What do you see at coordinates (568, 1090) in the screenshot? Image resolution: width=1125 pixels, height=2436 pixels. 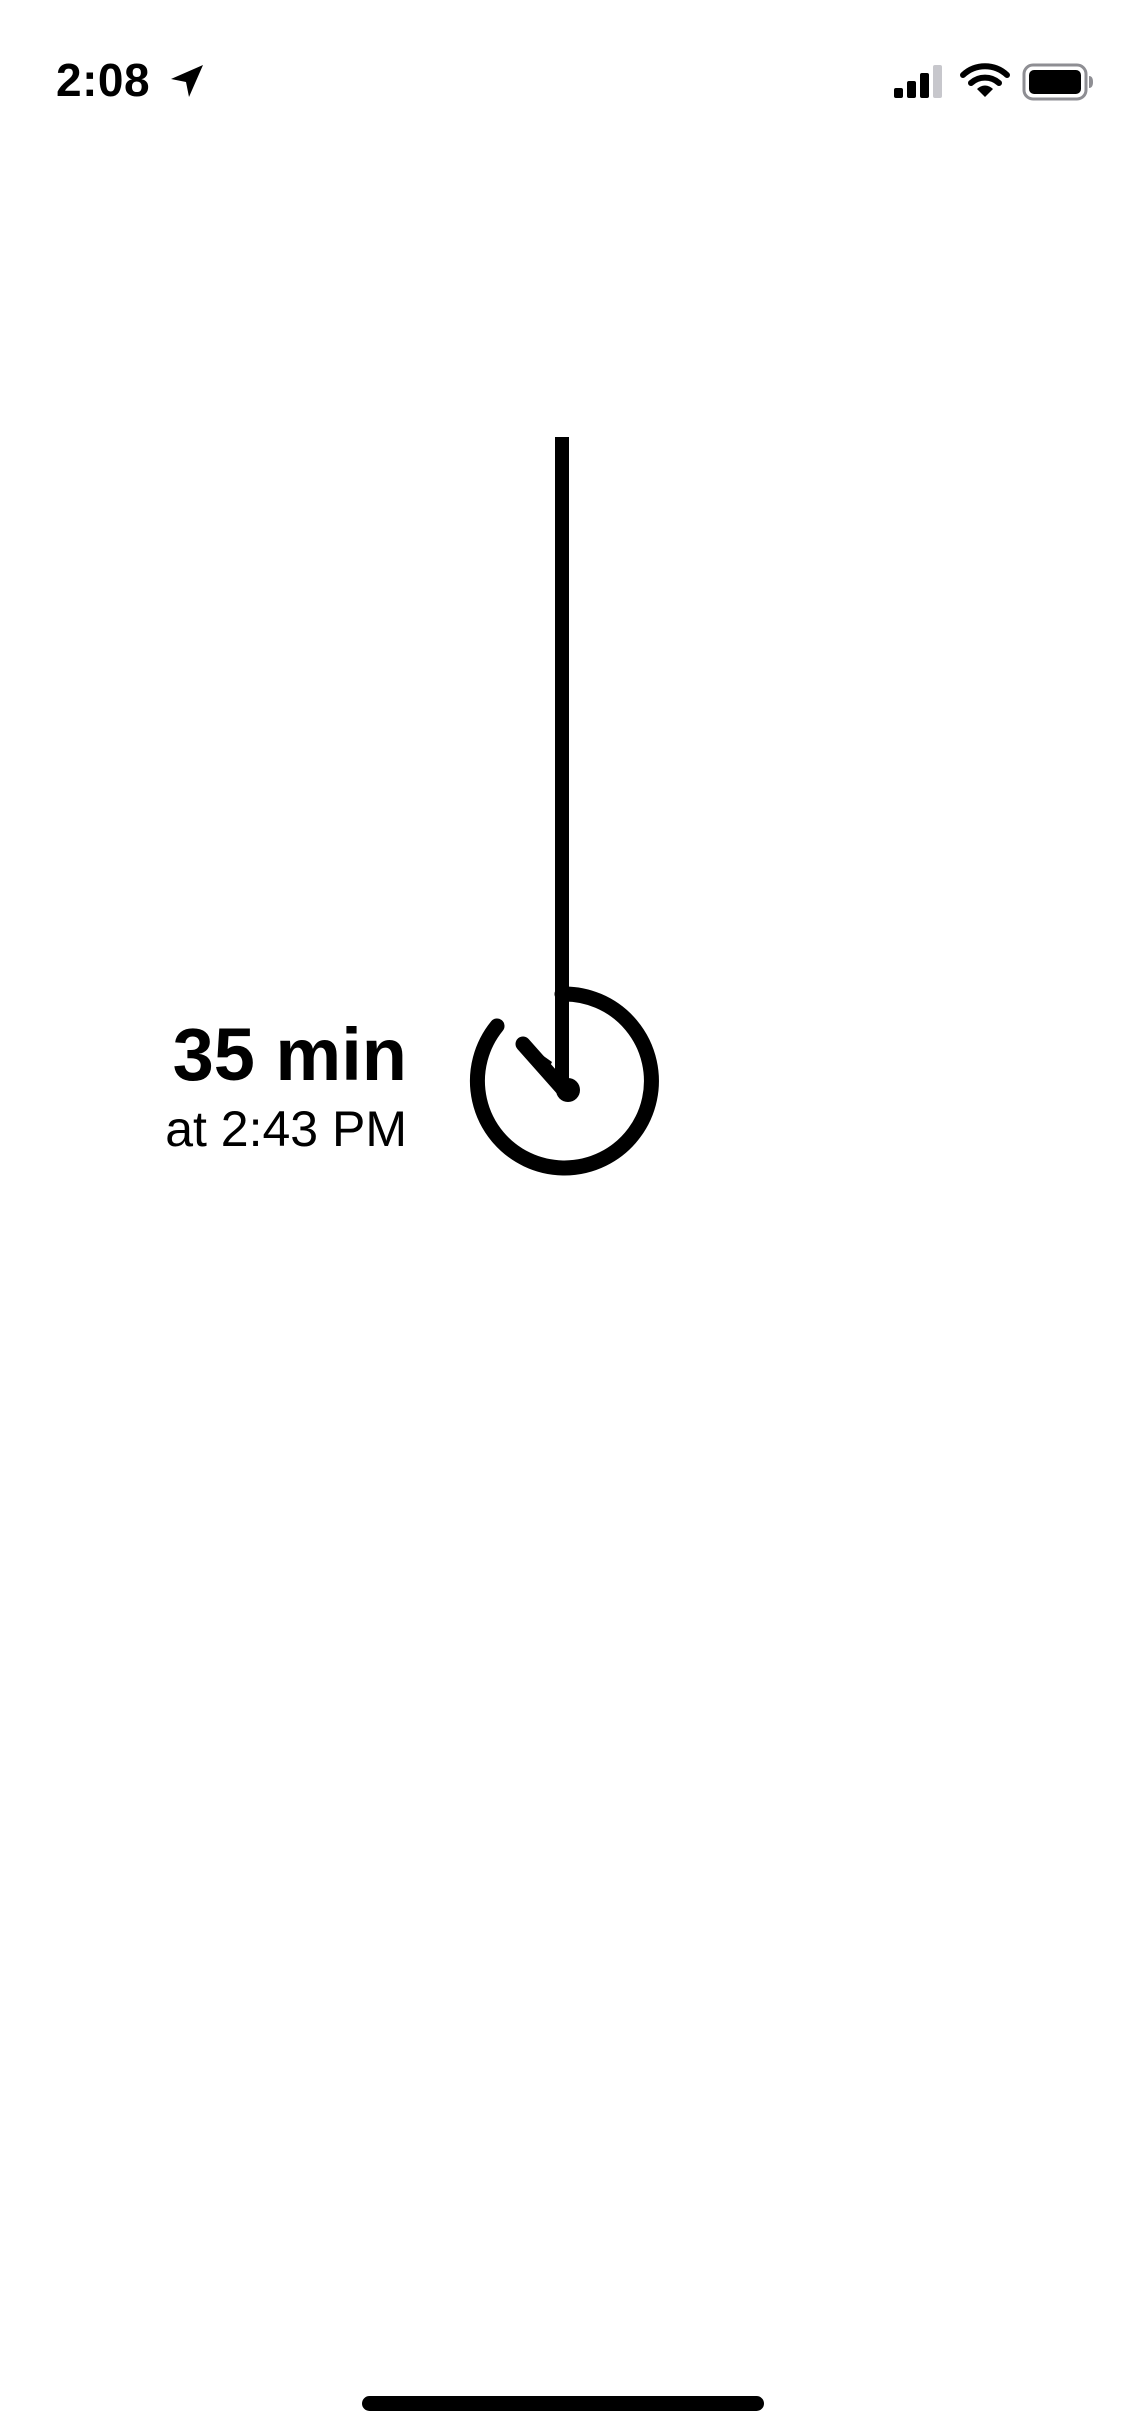 I see `timer-hub` at bounding box center [568, 1090].